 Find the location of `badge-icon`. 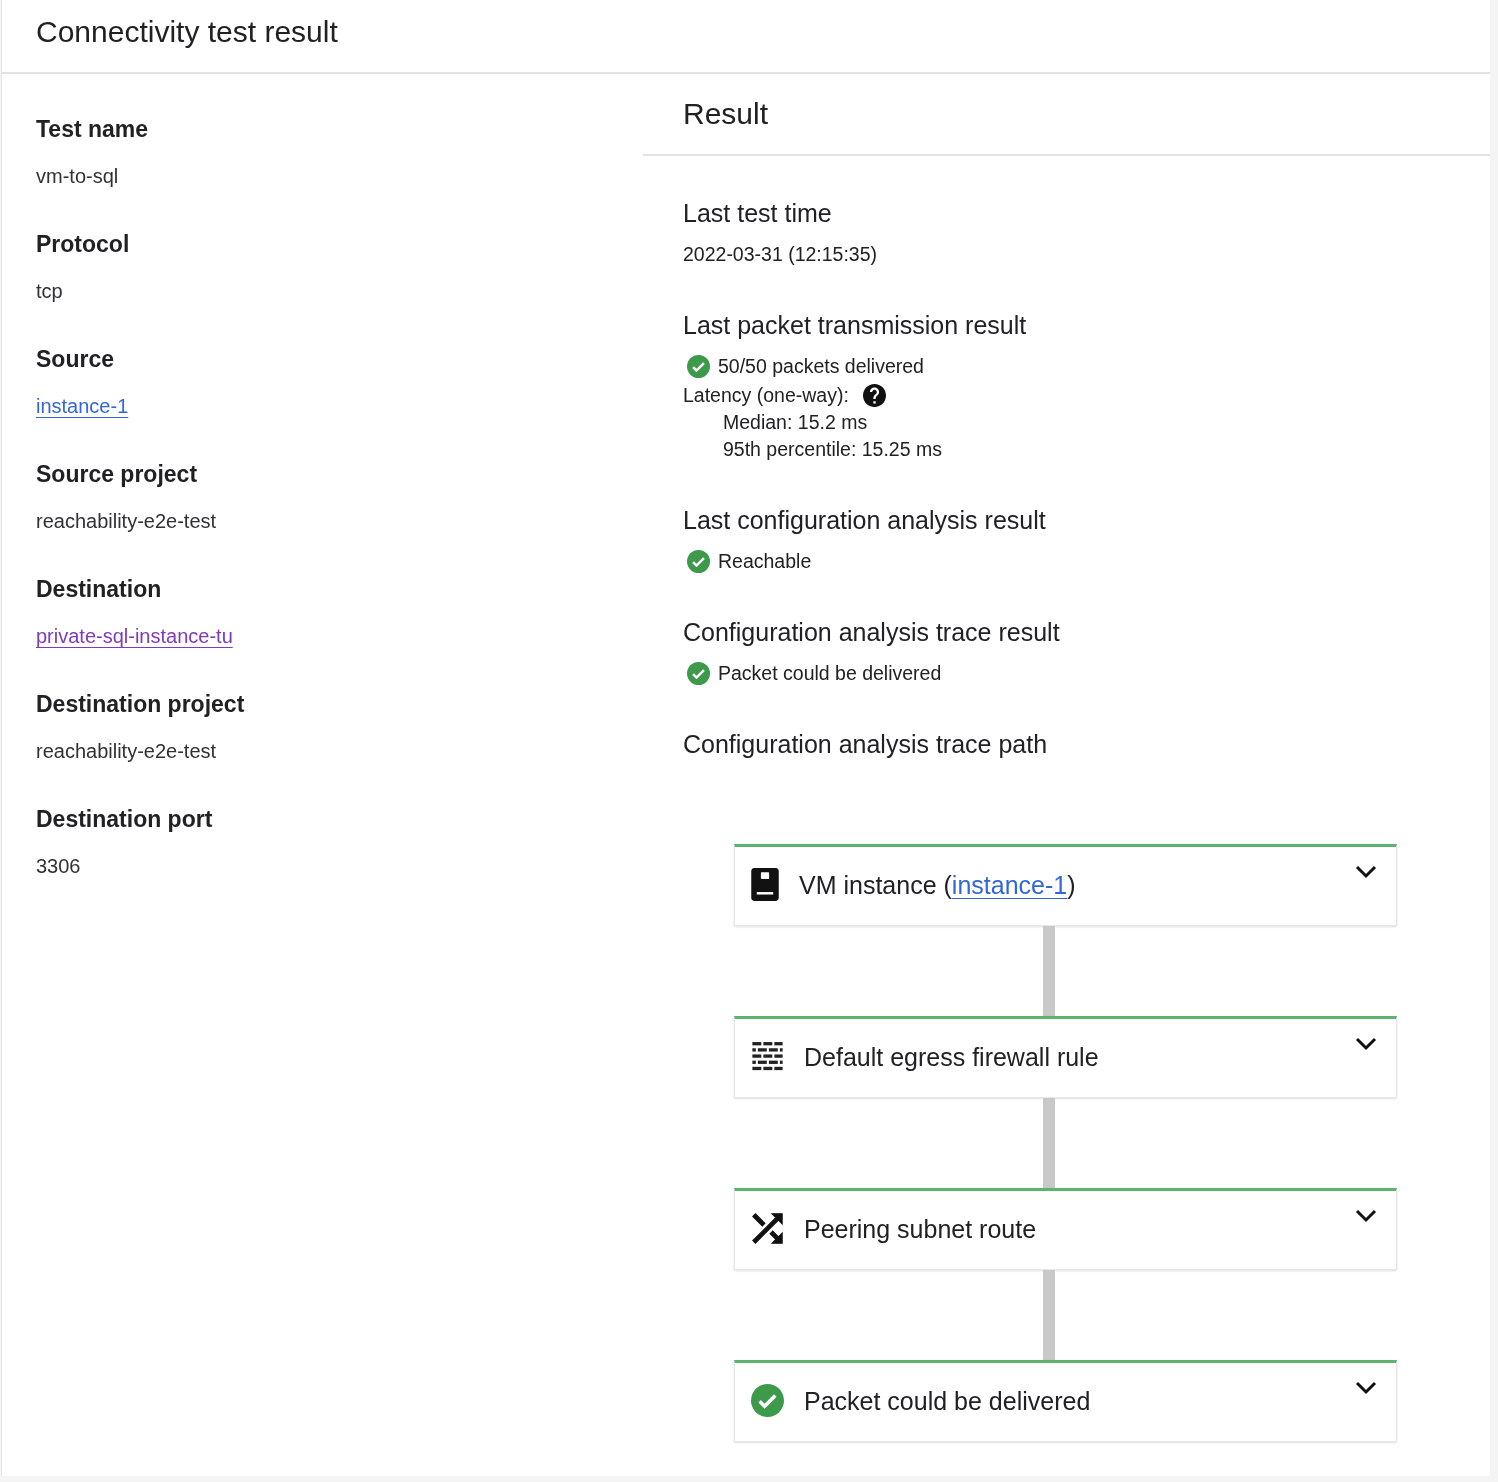

badge-icon is located at coordinates (765, 884).